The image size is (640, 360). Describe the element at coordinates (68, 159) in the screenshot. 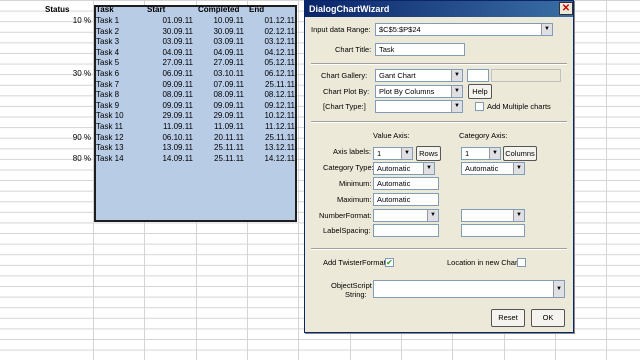

I see `cell-status: 80 %` at that location.